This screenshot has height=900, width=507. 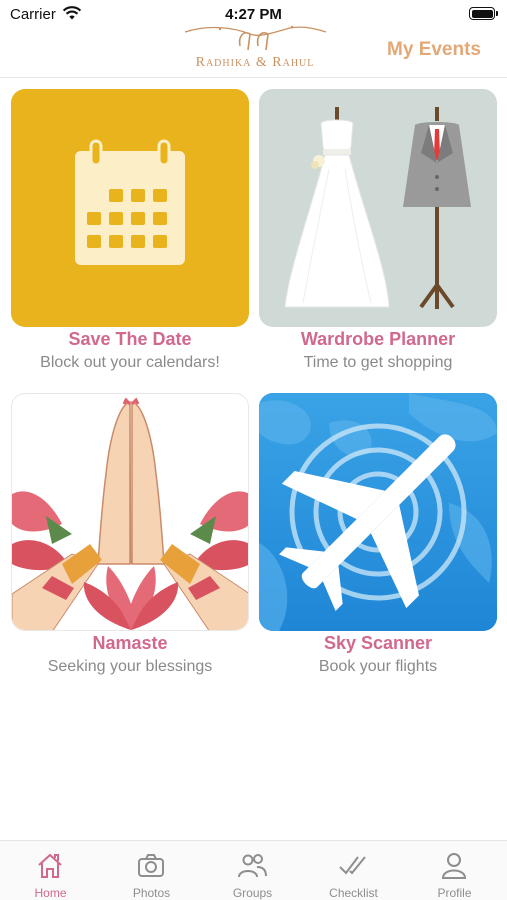 What do you see at coordinates (50, 893) in the screenshot?
I see `tab-home-label: Home` at bounding box center [50, 893].